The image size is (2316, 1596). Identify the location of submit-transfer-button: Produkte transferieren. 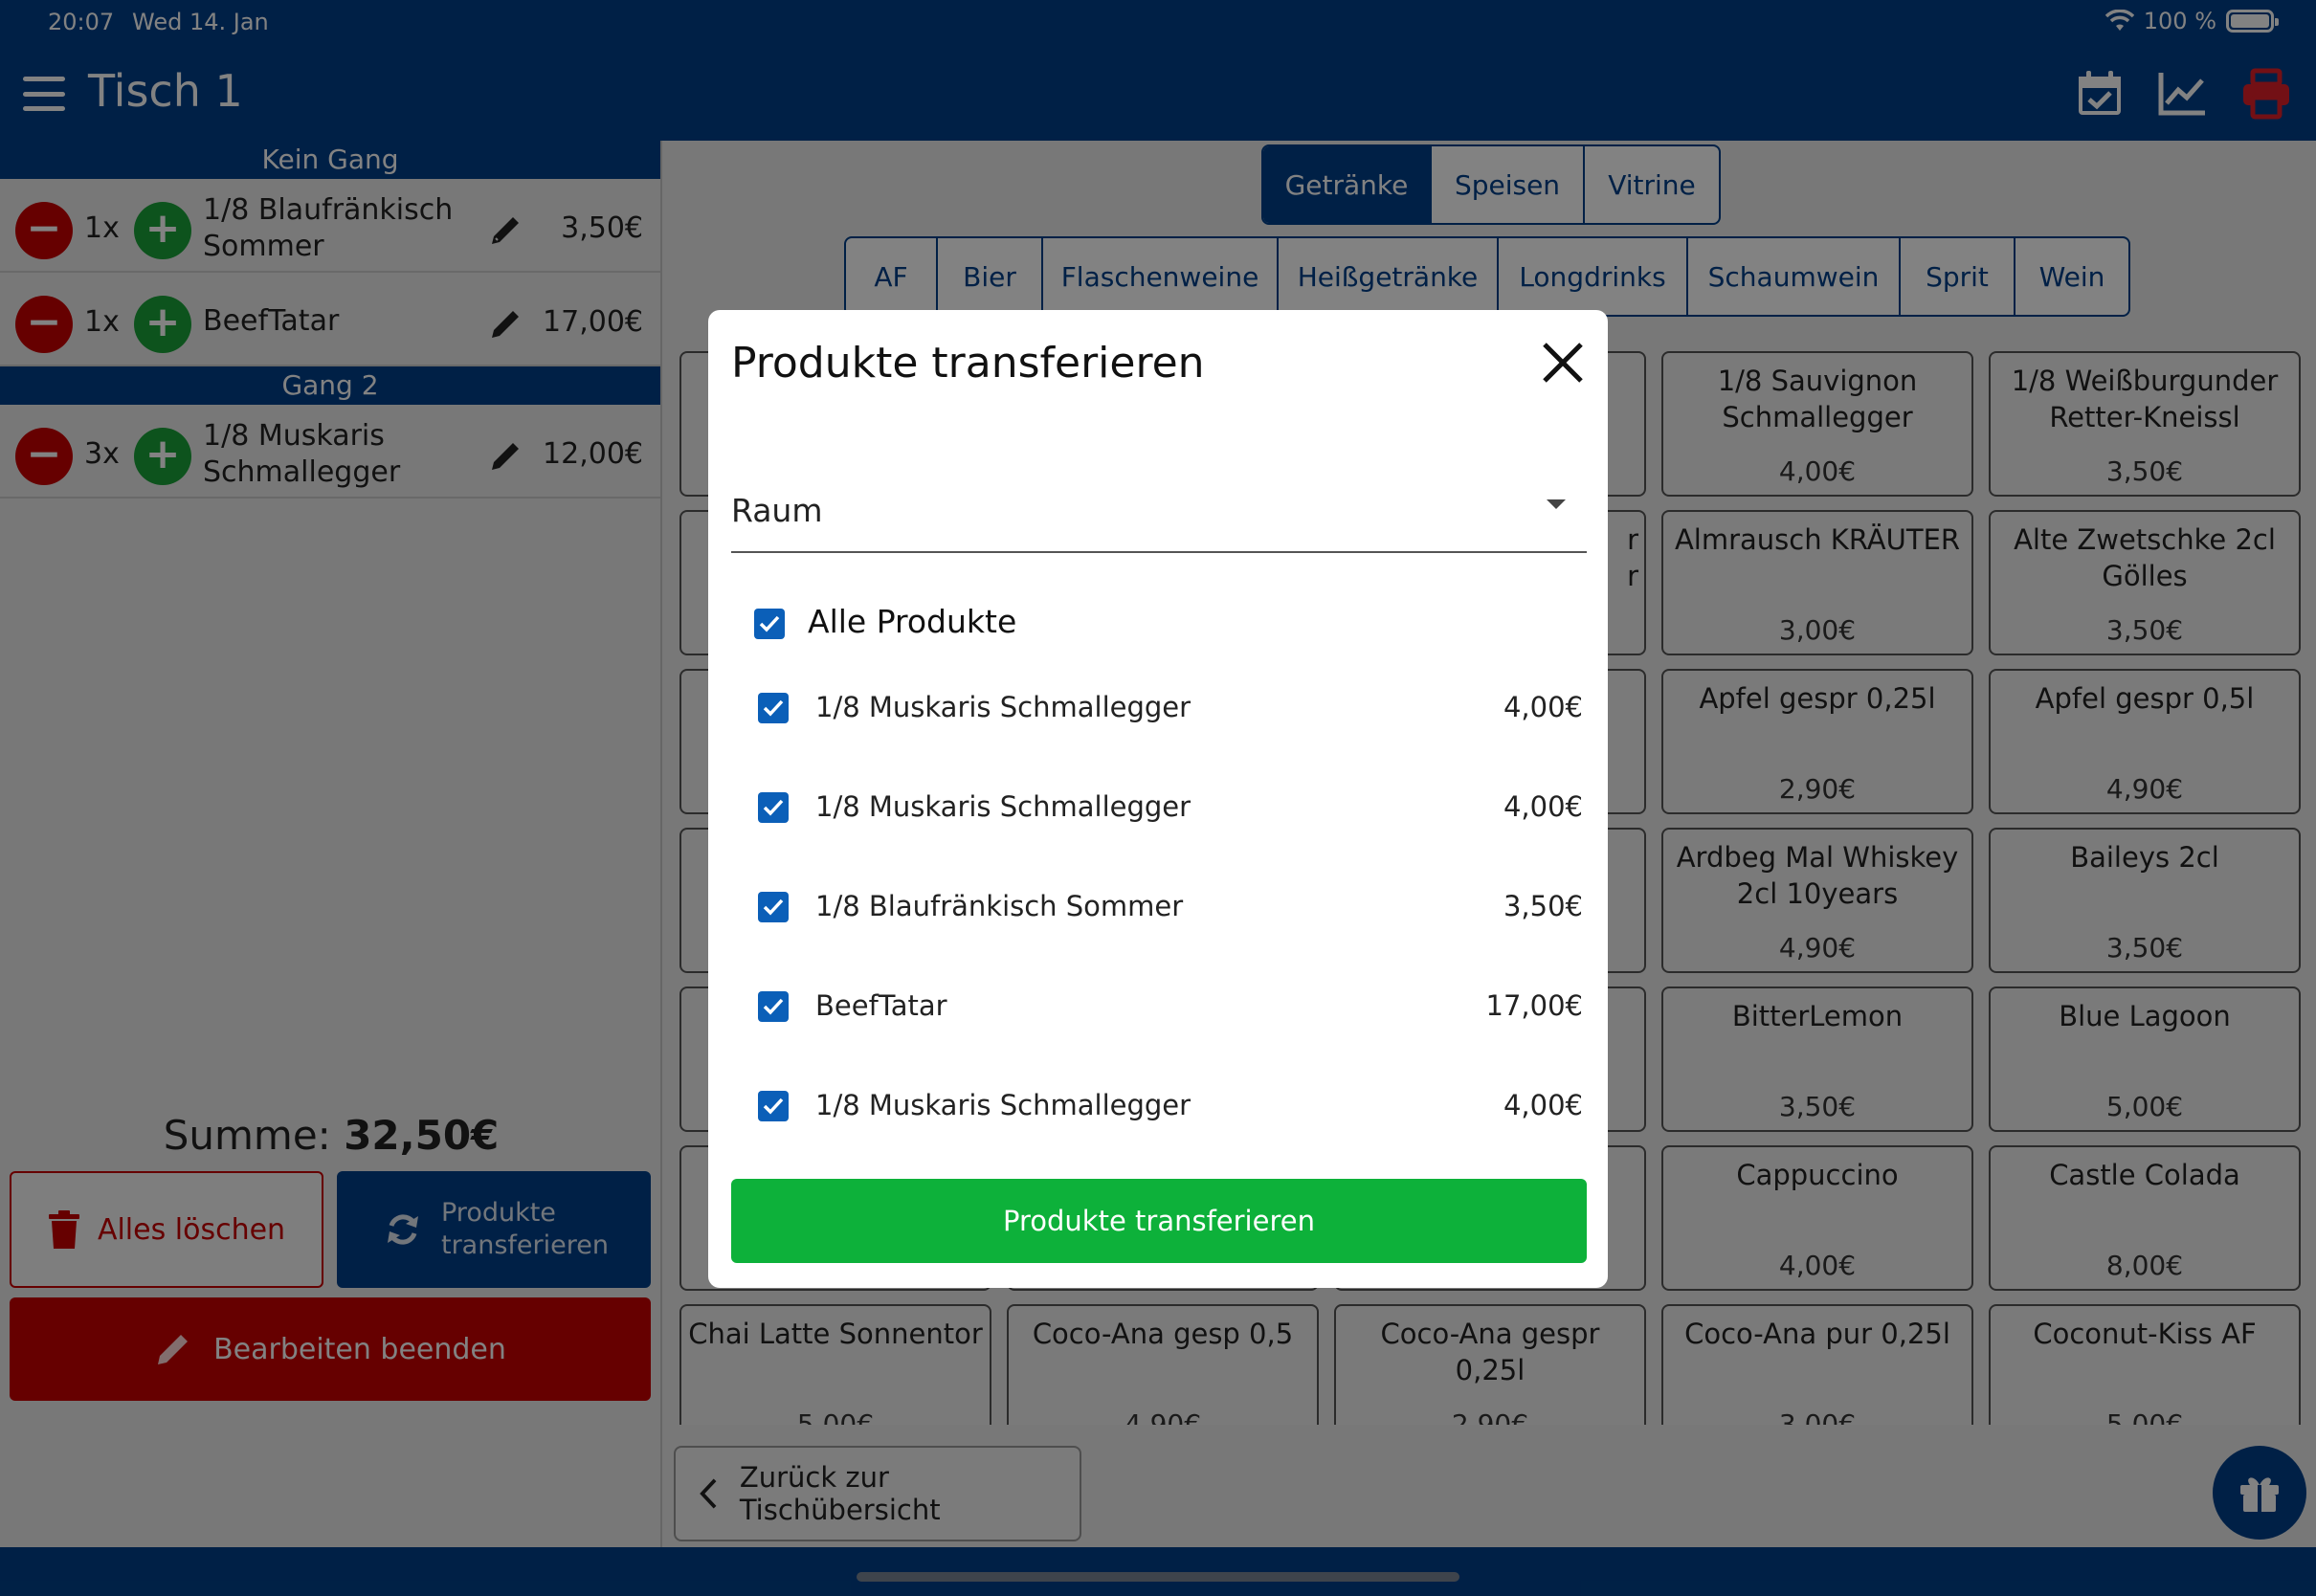
(1159, 1221).